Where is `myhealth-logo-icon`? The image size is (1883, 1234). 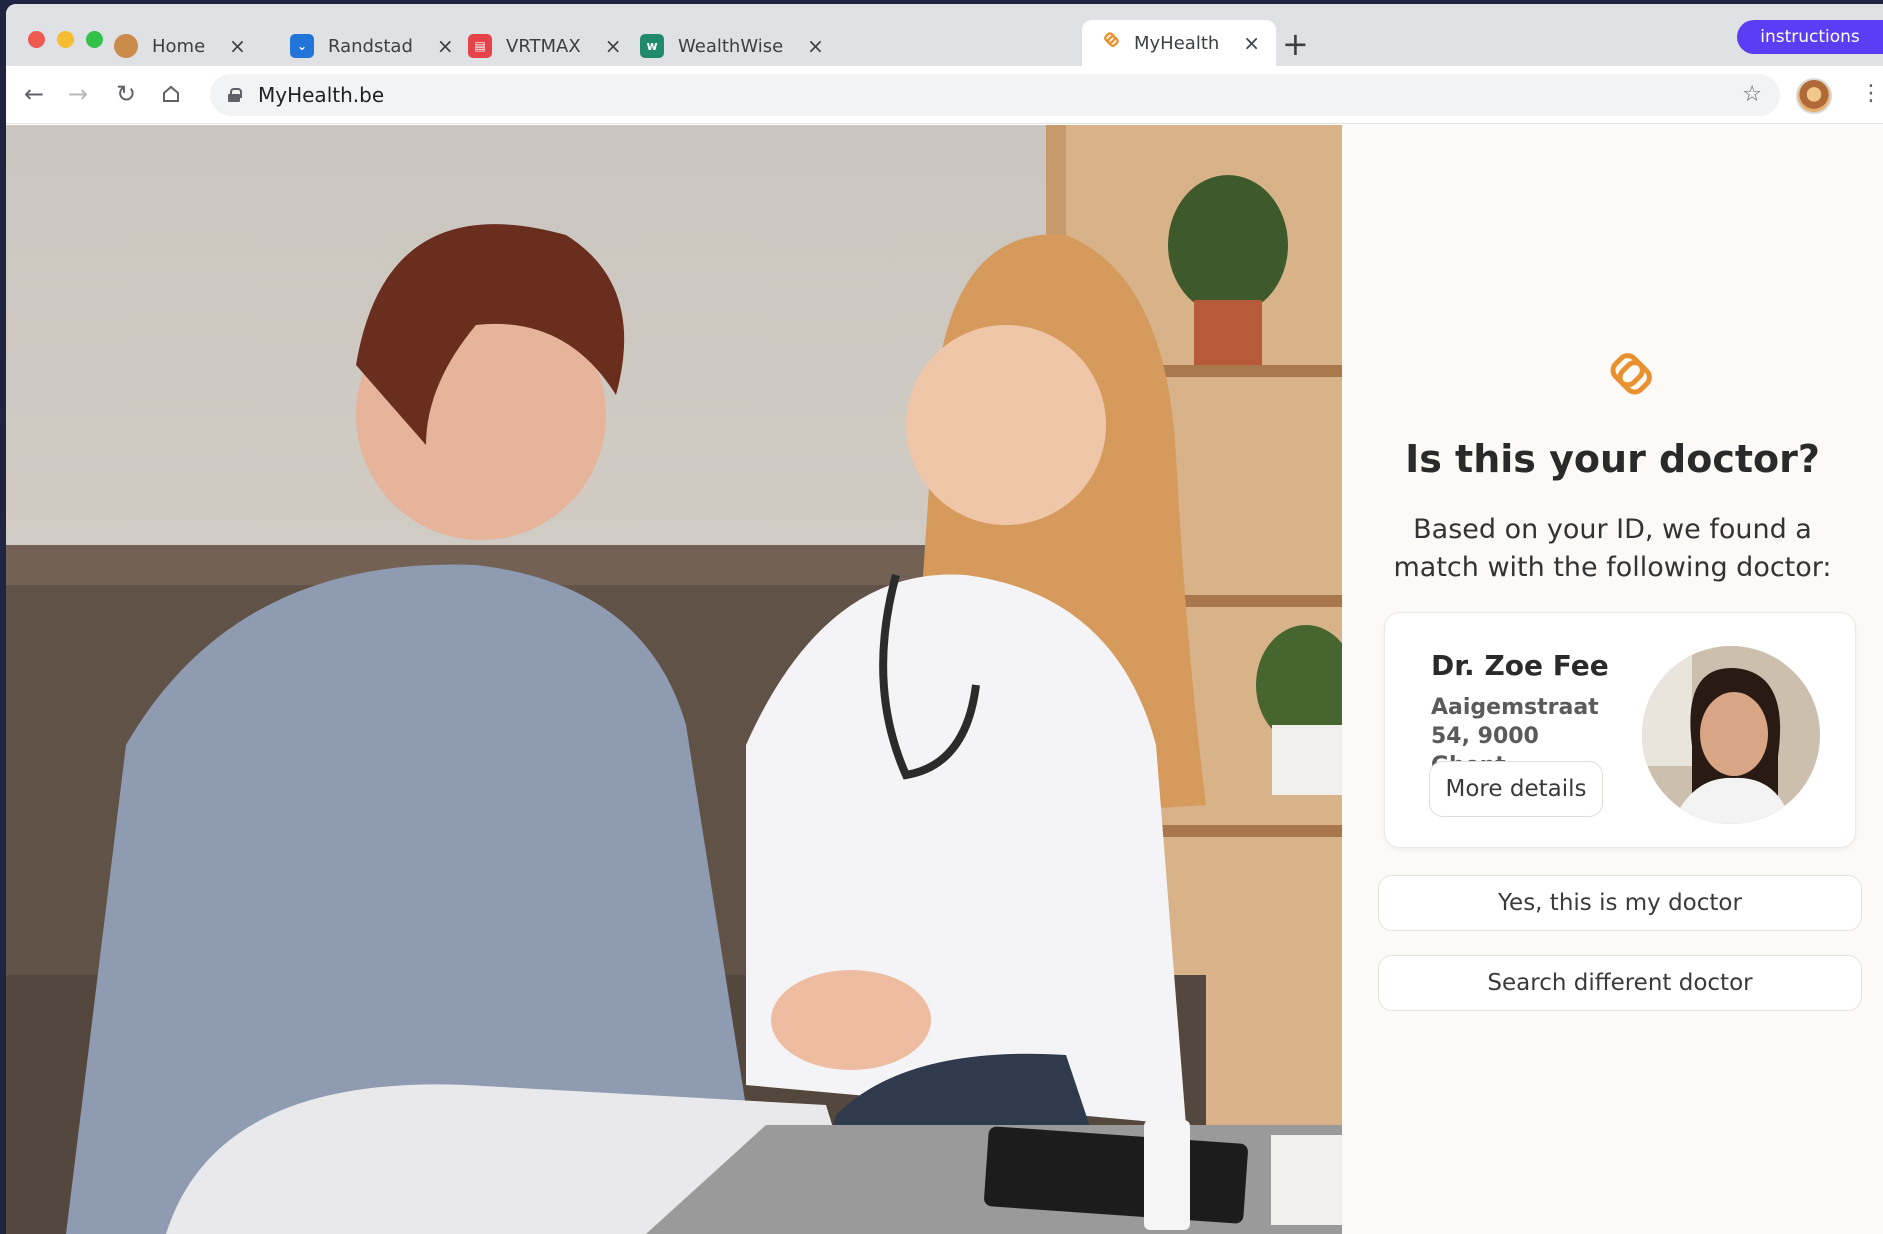 myhealth-logo-icon is located at coordinates (1631, 374).